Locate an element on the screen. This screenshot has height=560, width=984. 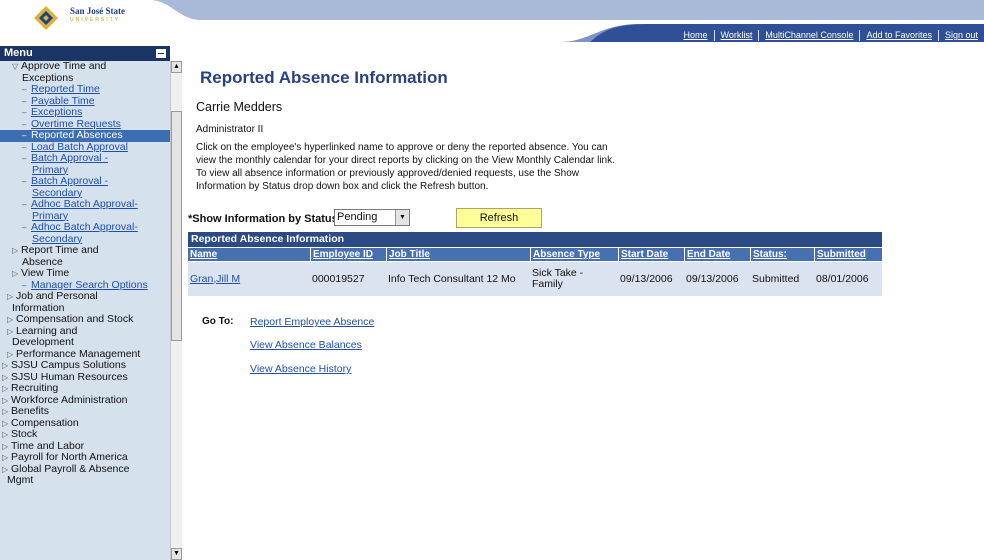
status-dropdown: Pending ▼ is located at coordinates (372, 217).